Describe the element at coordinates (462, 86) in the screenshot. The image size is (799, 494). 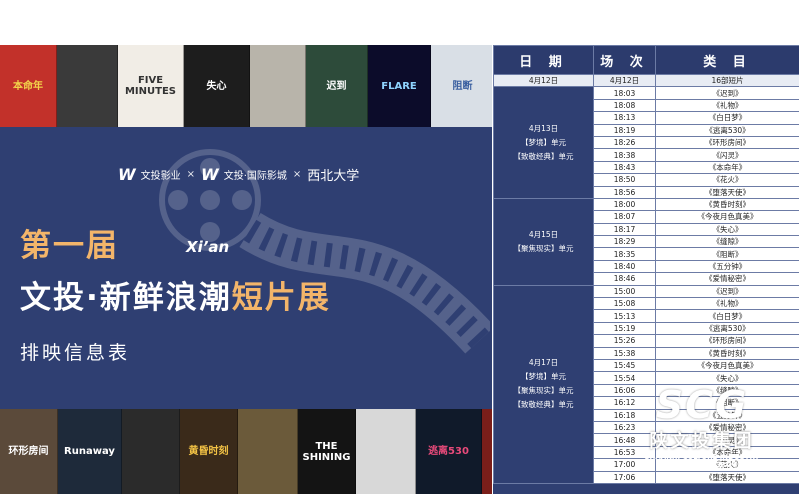
I see `movie-poster-title: 阻断` at that location.